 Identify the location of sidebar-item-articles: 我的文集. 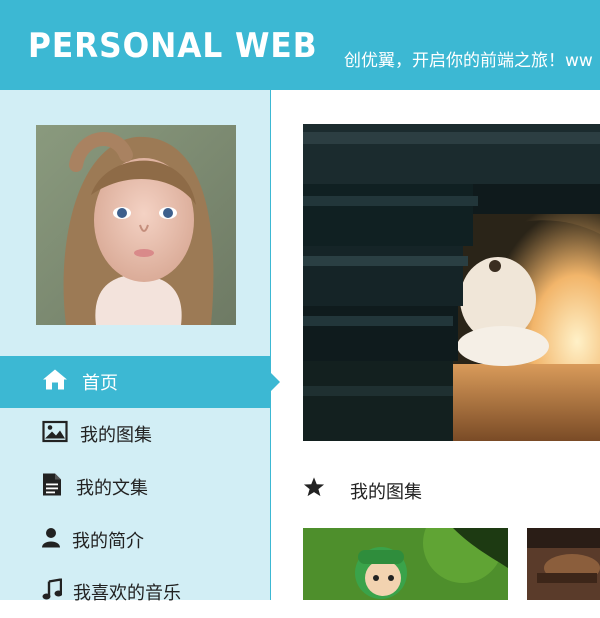
(135, 487).